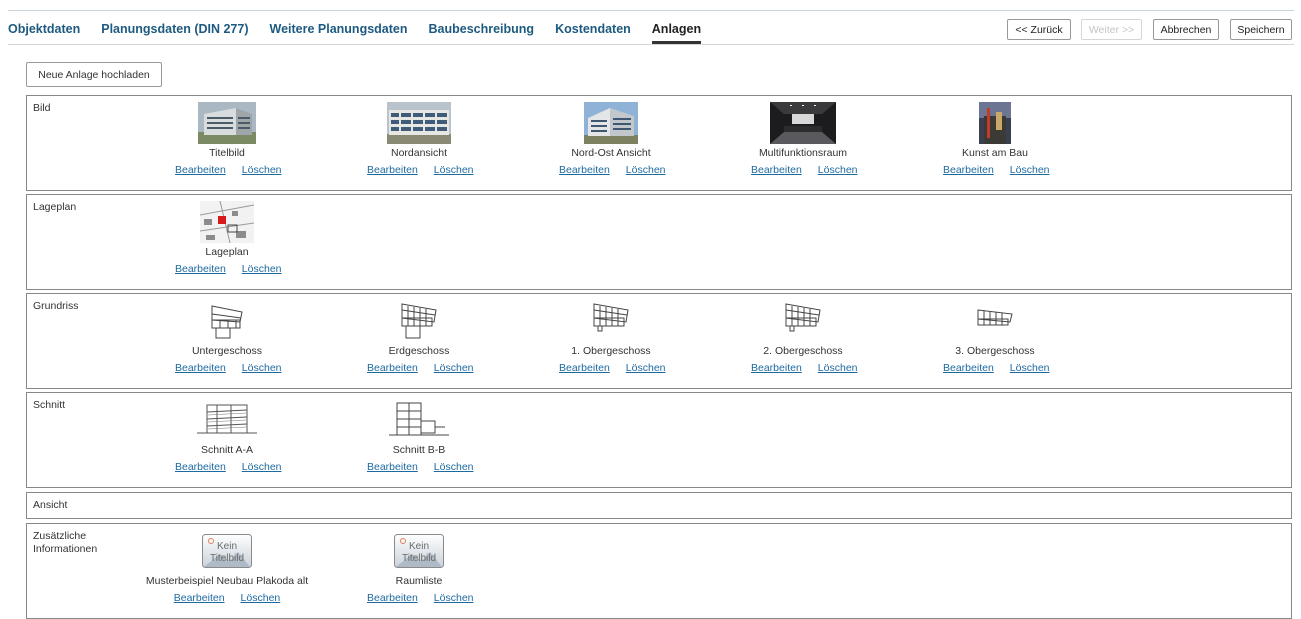 This screenshot has height=619, width=1301. What do you see at coordinates (227, 581) in the screenshot?
I see `attachment-caption: Musterbeispiel Neubau Plakoda alt` at bounding box center [227, 581].